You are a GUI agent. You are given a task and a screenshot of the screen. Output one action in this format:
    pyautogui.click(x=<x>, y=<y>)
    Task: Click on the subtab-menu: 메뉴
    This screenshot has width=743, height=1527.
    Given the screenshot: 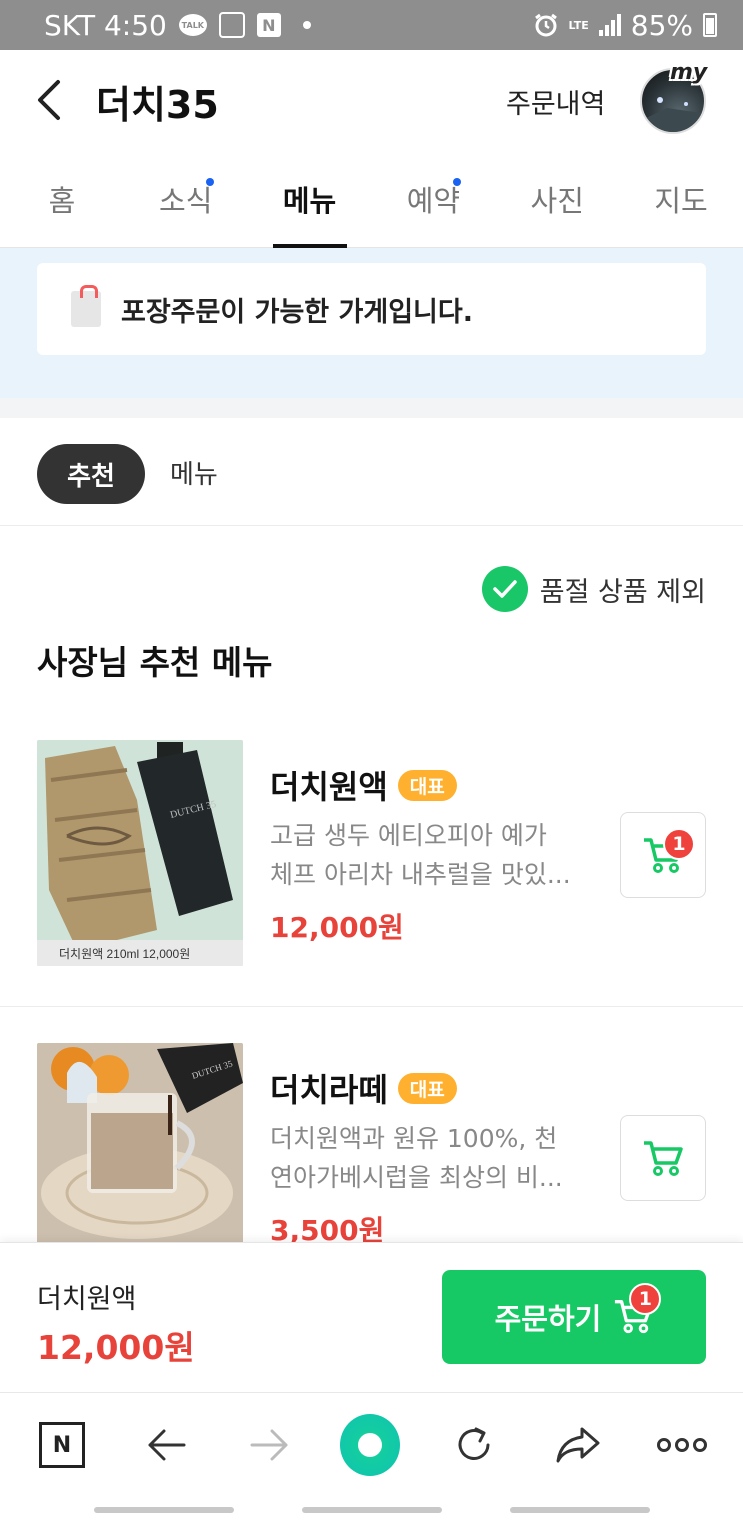 What is the action you would take?
    pyautogui.click(x=194, y=472)
    